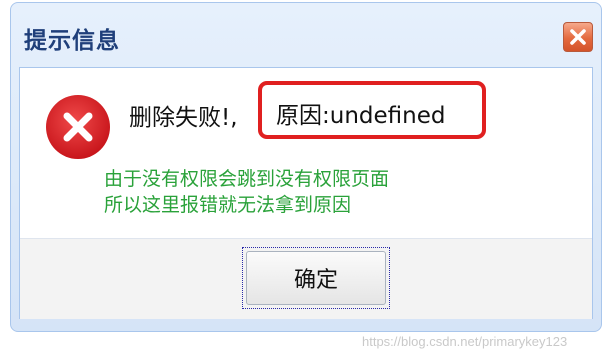 The height and width of the screenshot is (360, 610). What do you see at coordinates (228, 205) in the screenshot?
I see `note-line: 所以这里报错就无法拿到原因` at bounding box center [228, 205].